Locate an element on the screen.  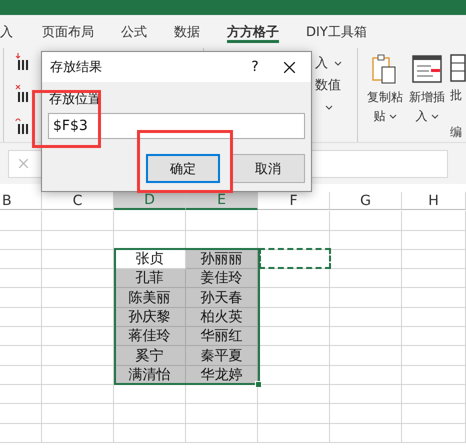
table-cell: 孙丽丽 is located at coordinates (222, 260).